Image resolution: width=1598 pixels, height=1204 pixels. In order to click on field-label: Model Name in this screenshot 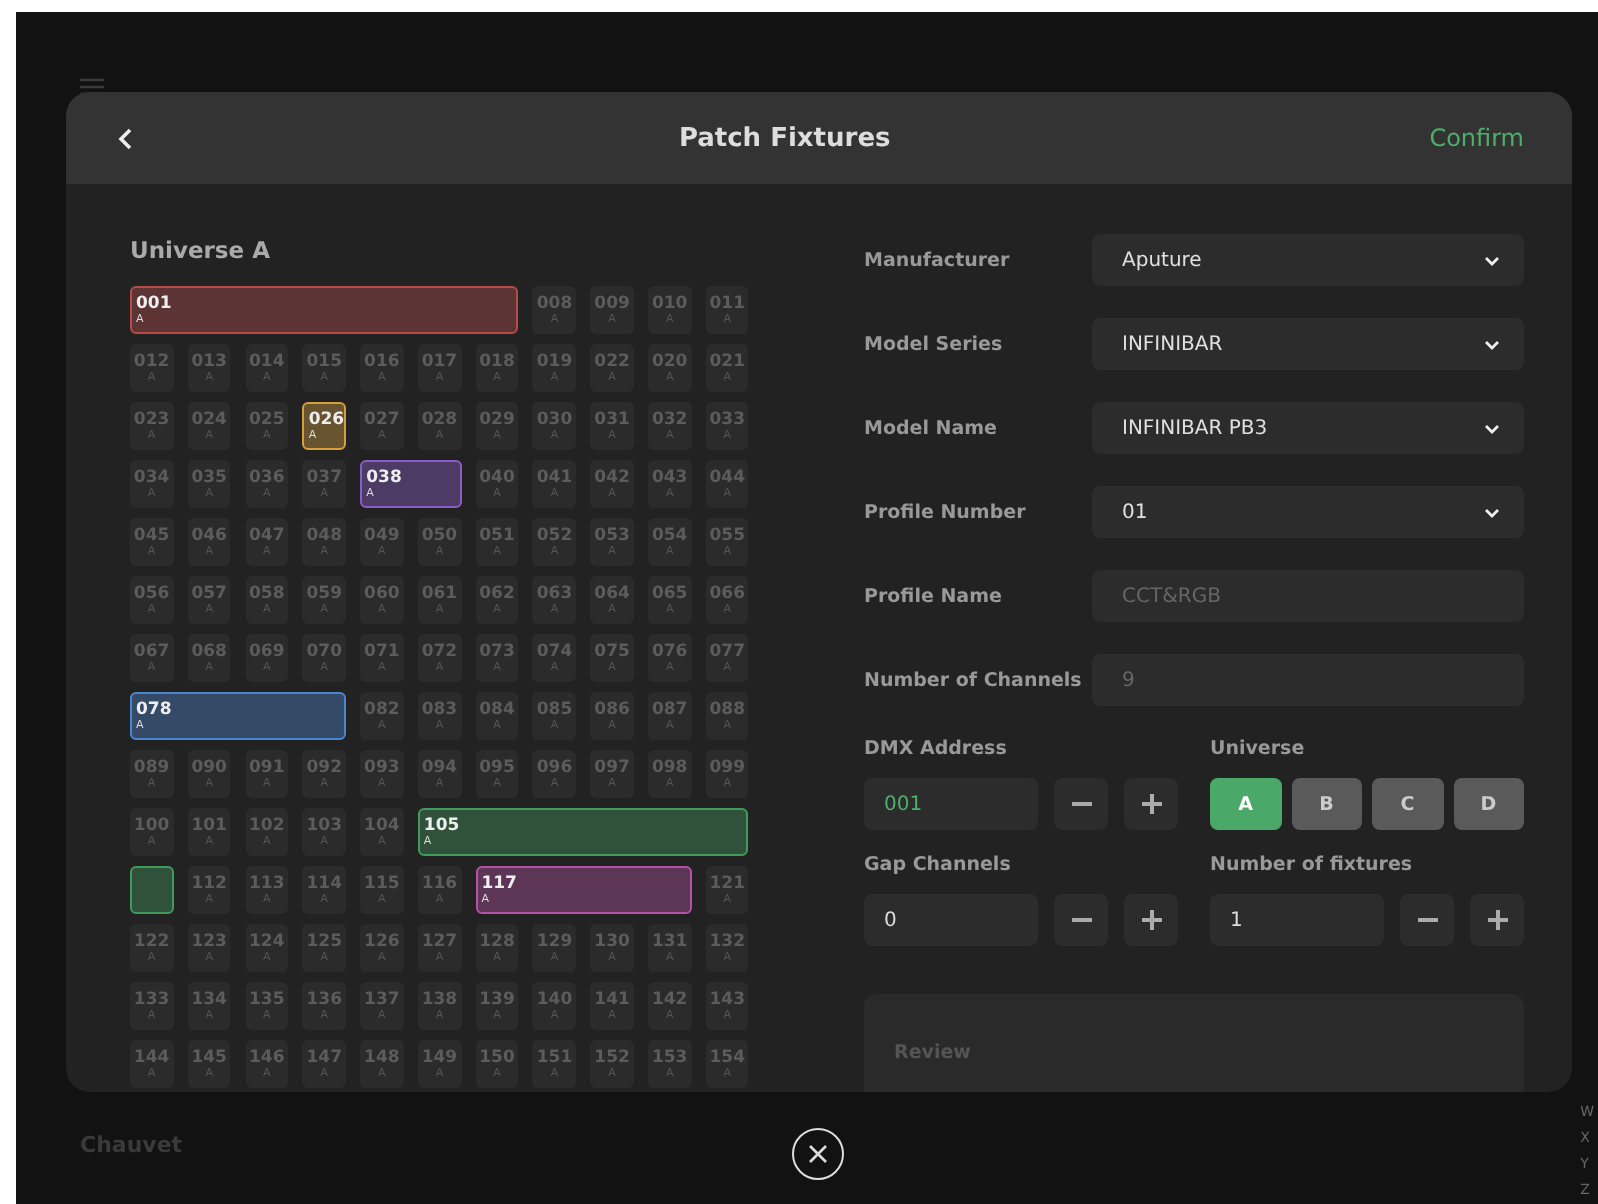, I will do `click(930, 428)`.